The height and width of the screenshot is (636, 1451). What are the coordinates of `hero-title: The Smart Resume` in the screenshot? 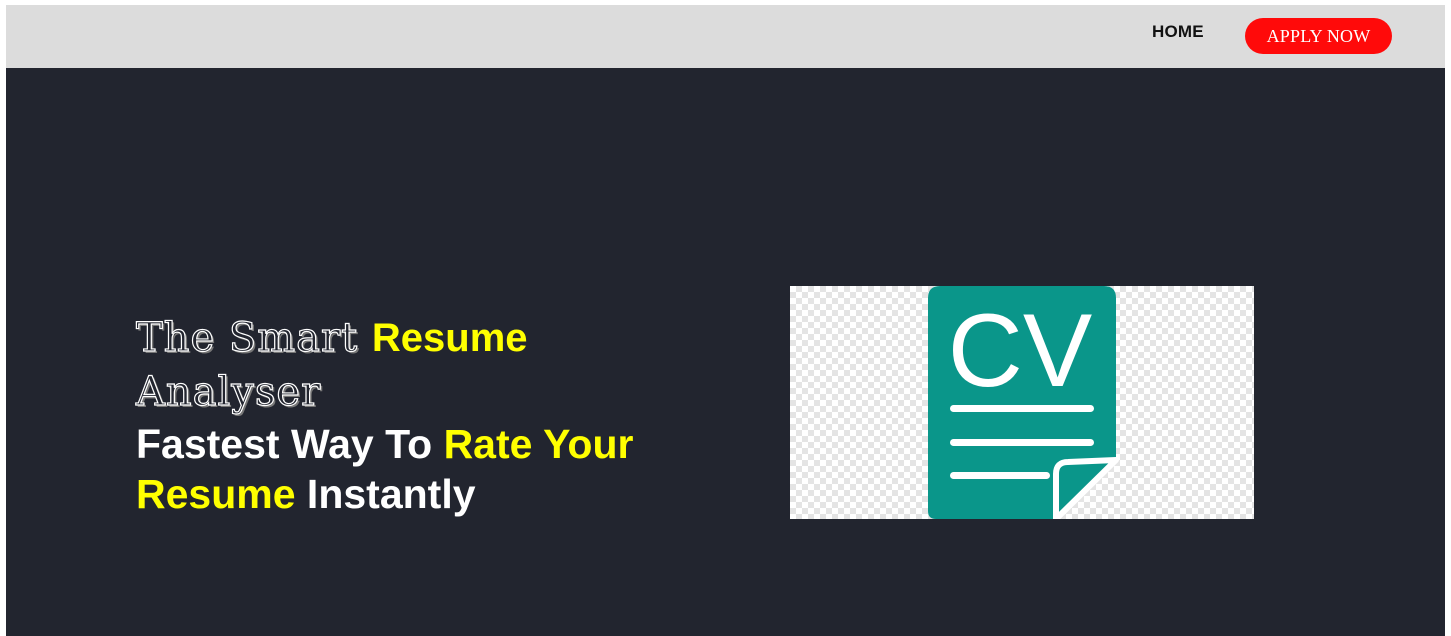 It's located at (445, 338).